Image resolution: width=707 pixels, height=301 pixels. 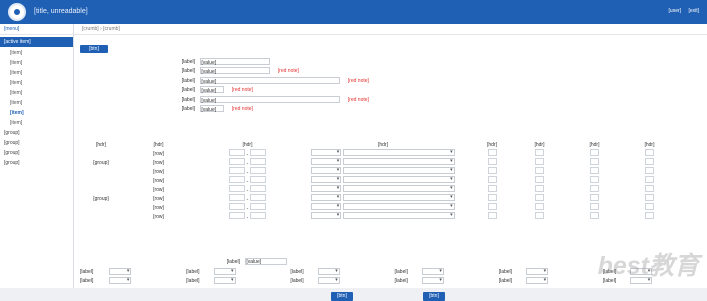 I want to click on logout-link: [exit], so click(x=693, y=11).